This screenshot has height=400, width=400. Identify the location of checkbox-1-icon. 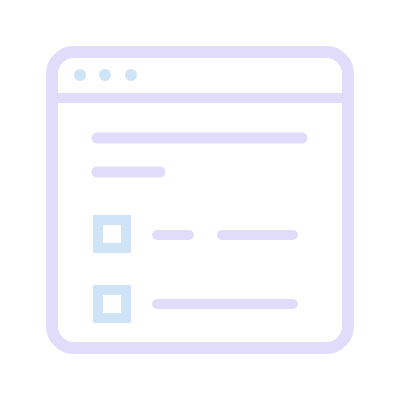
(112, 234).